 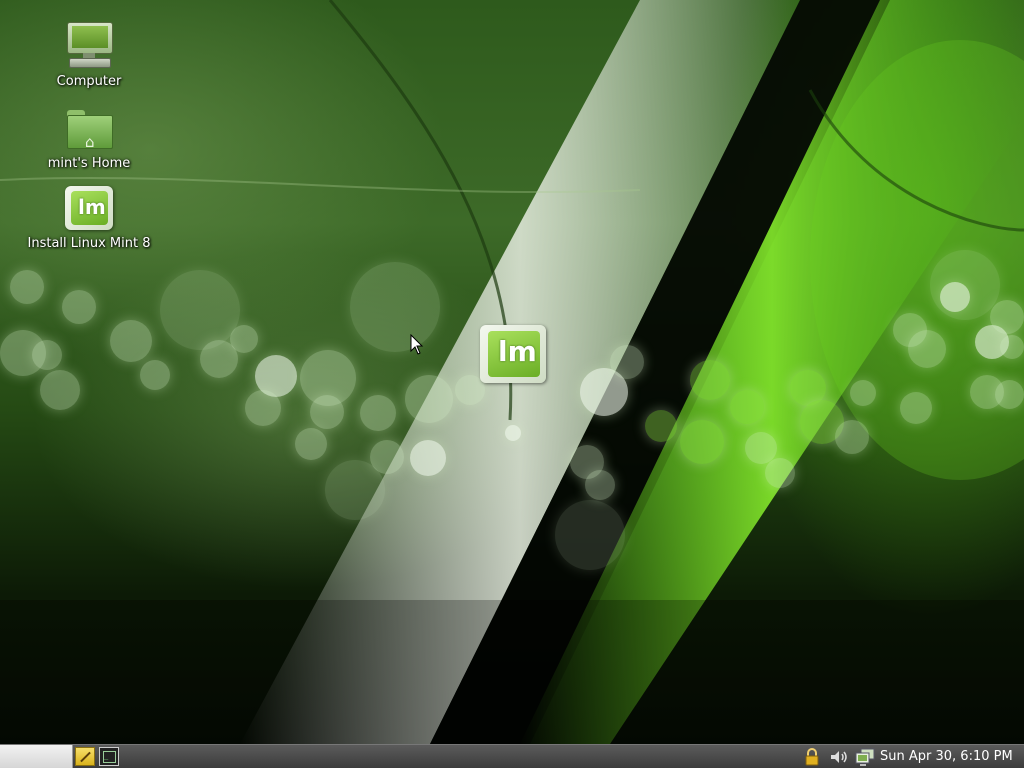 What do you see at coordinates (812, 757) in the screenshot?
I see `lock-icon` at bounding box center [812, 757].